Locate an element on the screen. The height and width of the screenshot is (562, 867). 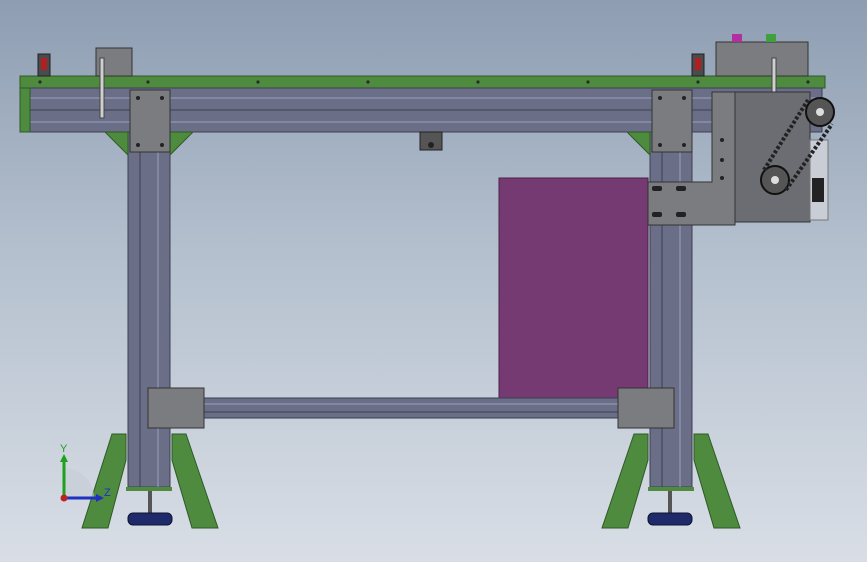
left-leg-profile is located at coordinates (149, 309).